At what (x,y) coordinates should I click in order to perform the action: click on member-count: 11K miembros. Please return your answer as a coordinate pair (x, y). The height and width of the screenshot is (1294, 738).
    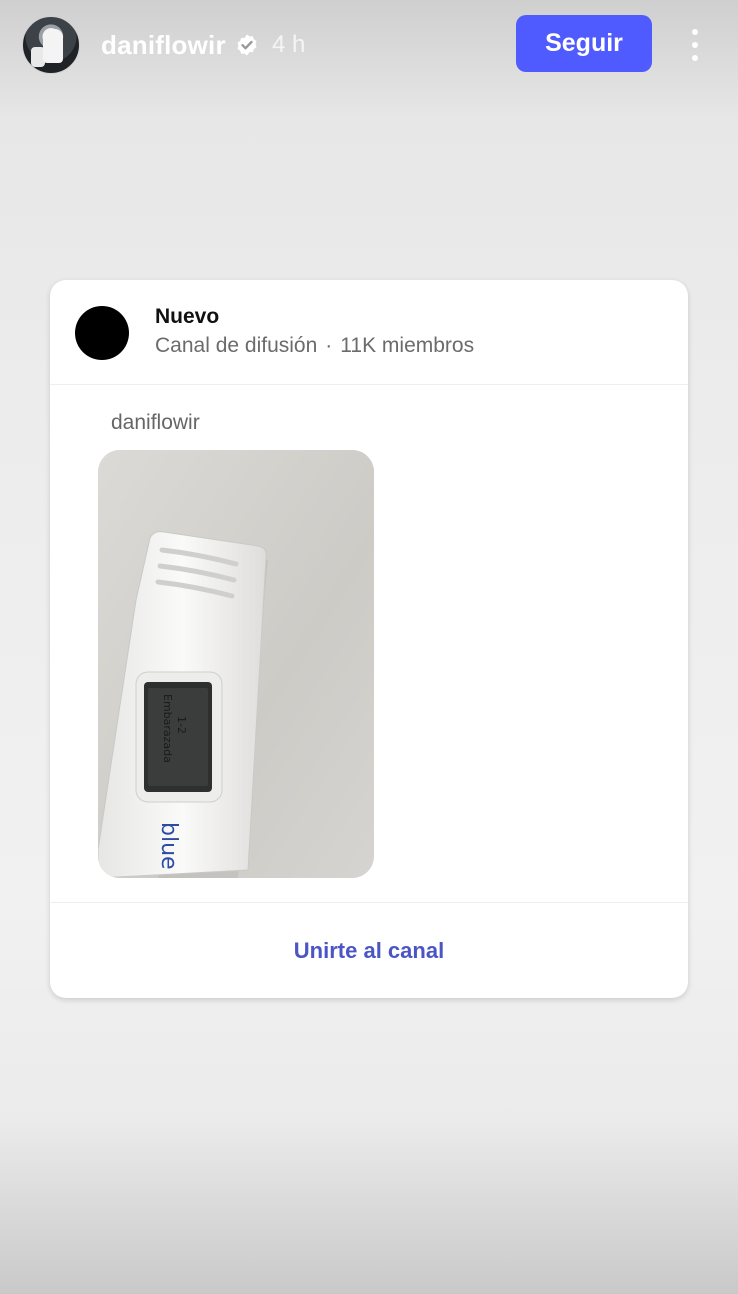
    Looking at the image, I should click on (407, 345).